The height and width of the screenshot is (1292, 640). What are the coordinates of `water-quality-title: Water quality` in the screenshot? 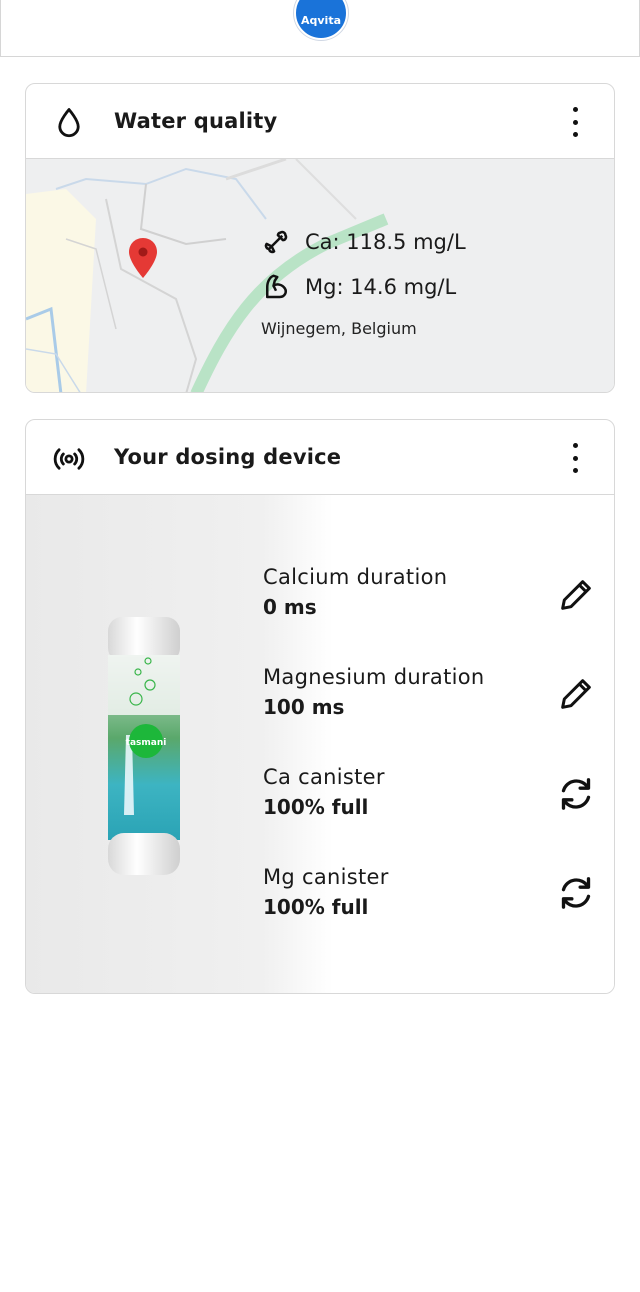 It's located at (196, 121).